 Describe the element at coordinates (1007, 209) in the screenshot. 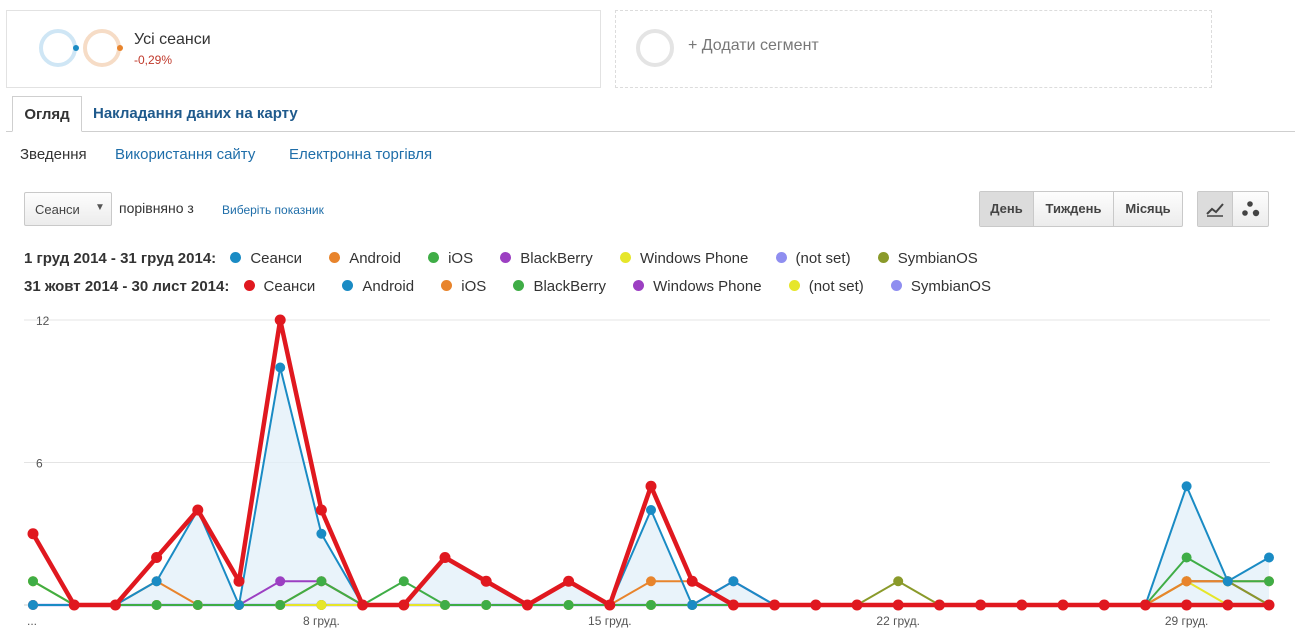

I see `period-day-button: День` at that location.